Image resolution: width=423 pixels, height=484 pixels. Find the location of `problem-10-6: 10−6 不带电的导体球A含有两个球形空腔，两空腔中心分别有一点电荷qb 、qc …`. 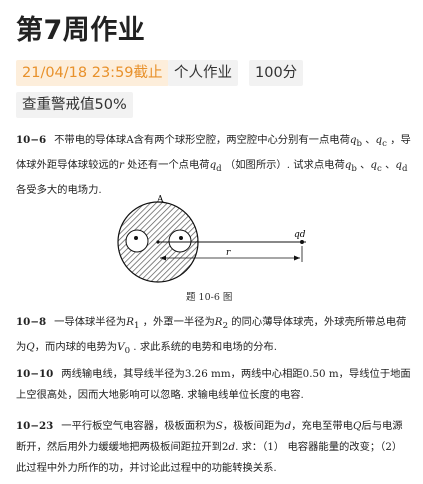

problem-10-6: 10−6 不带电的导体球A含有两个球形空腔，两空腔中心分别有一点电荷qb 、qc … is located at coordinates (214, 165).